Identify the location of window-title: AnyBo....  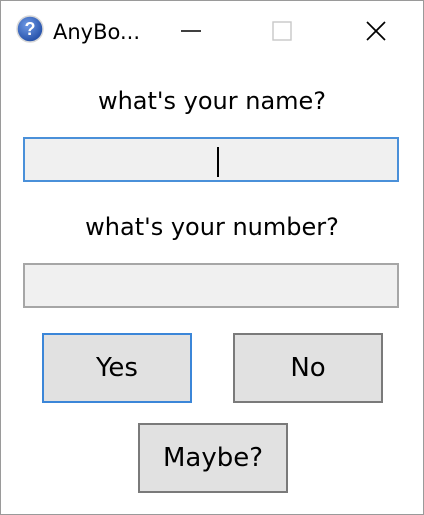
(97, 32).